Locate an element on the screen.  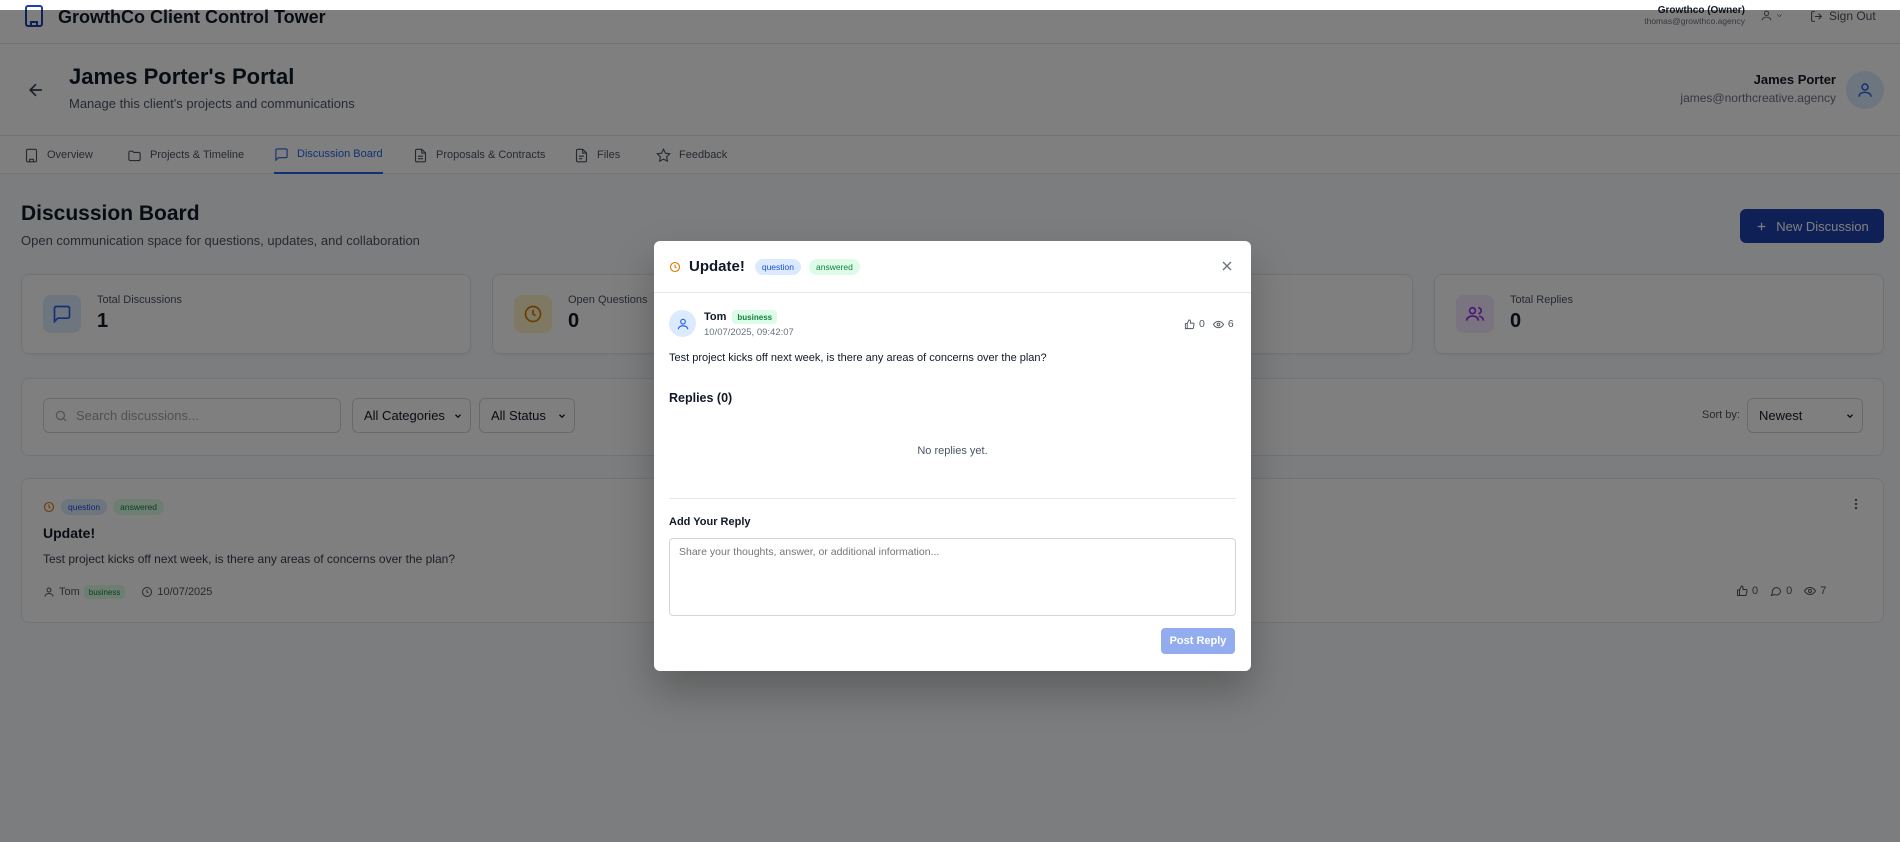
post-reply-button: Post Reply is located at coordinates (1198, 641).